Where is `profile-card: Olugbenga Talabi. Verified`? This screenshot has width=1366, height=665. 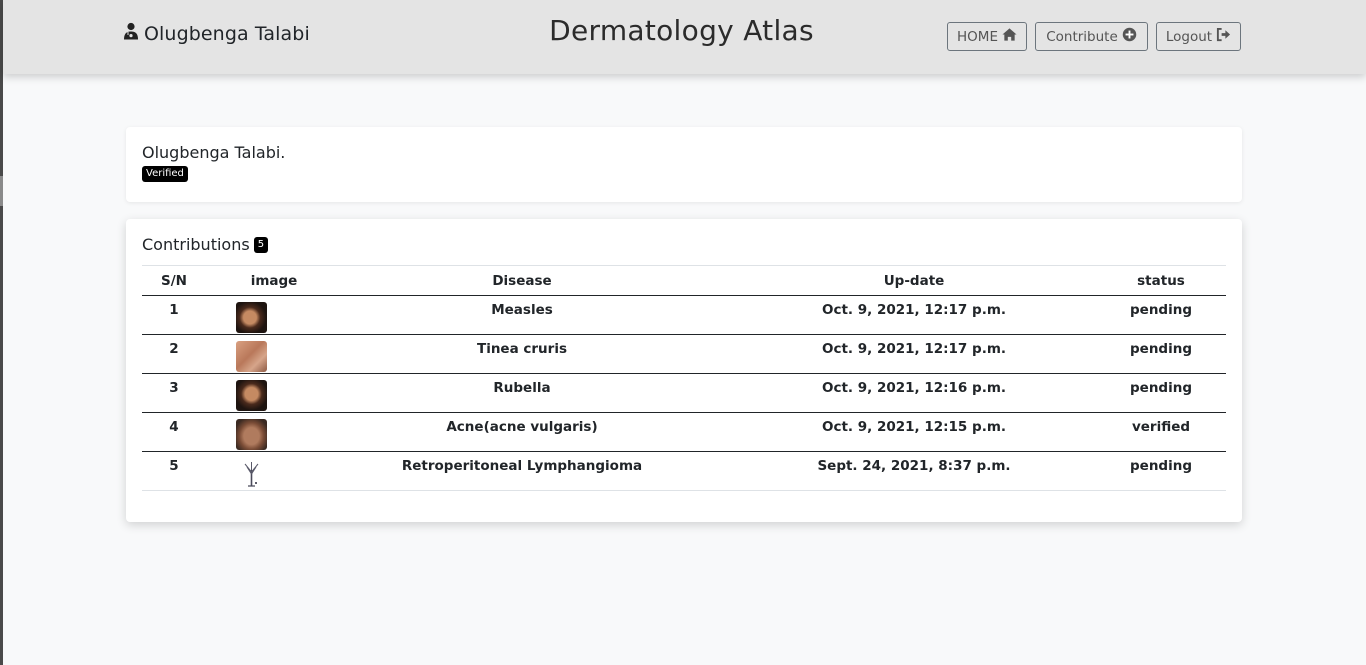
profile-card: Olugbenga Talabi. Verified is located at coordinates (684, 164).